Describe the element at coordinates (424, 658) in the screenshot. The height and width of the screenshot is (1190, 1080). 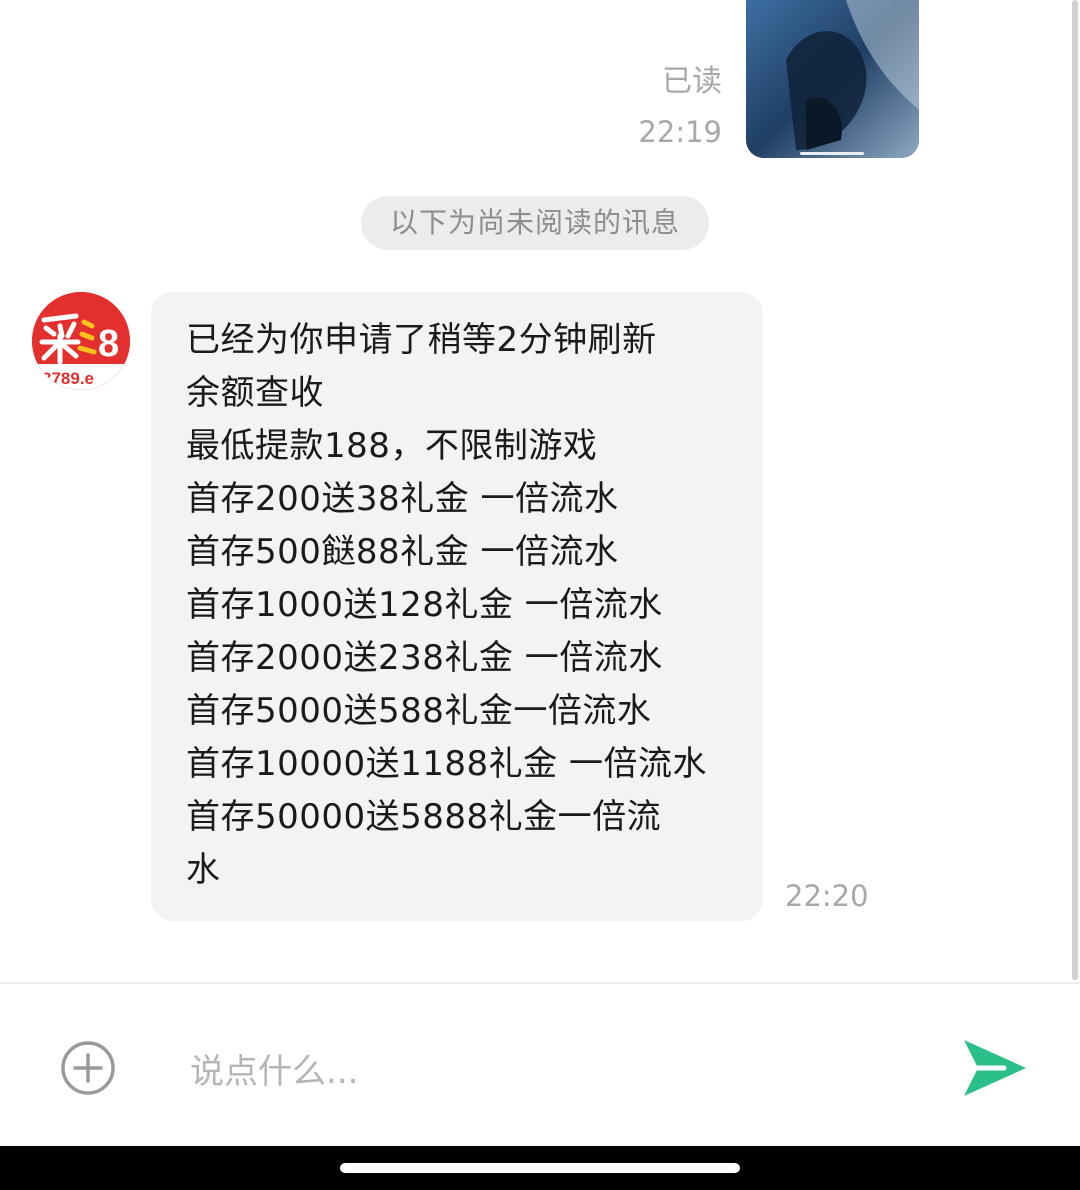
I see `message-line: 首存2000送238礼金 一倍流水` at that location.